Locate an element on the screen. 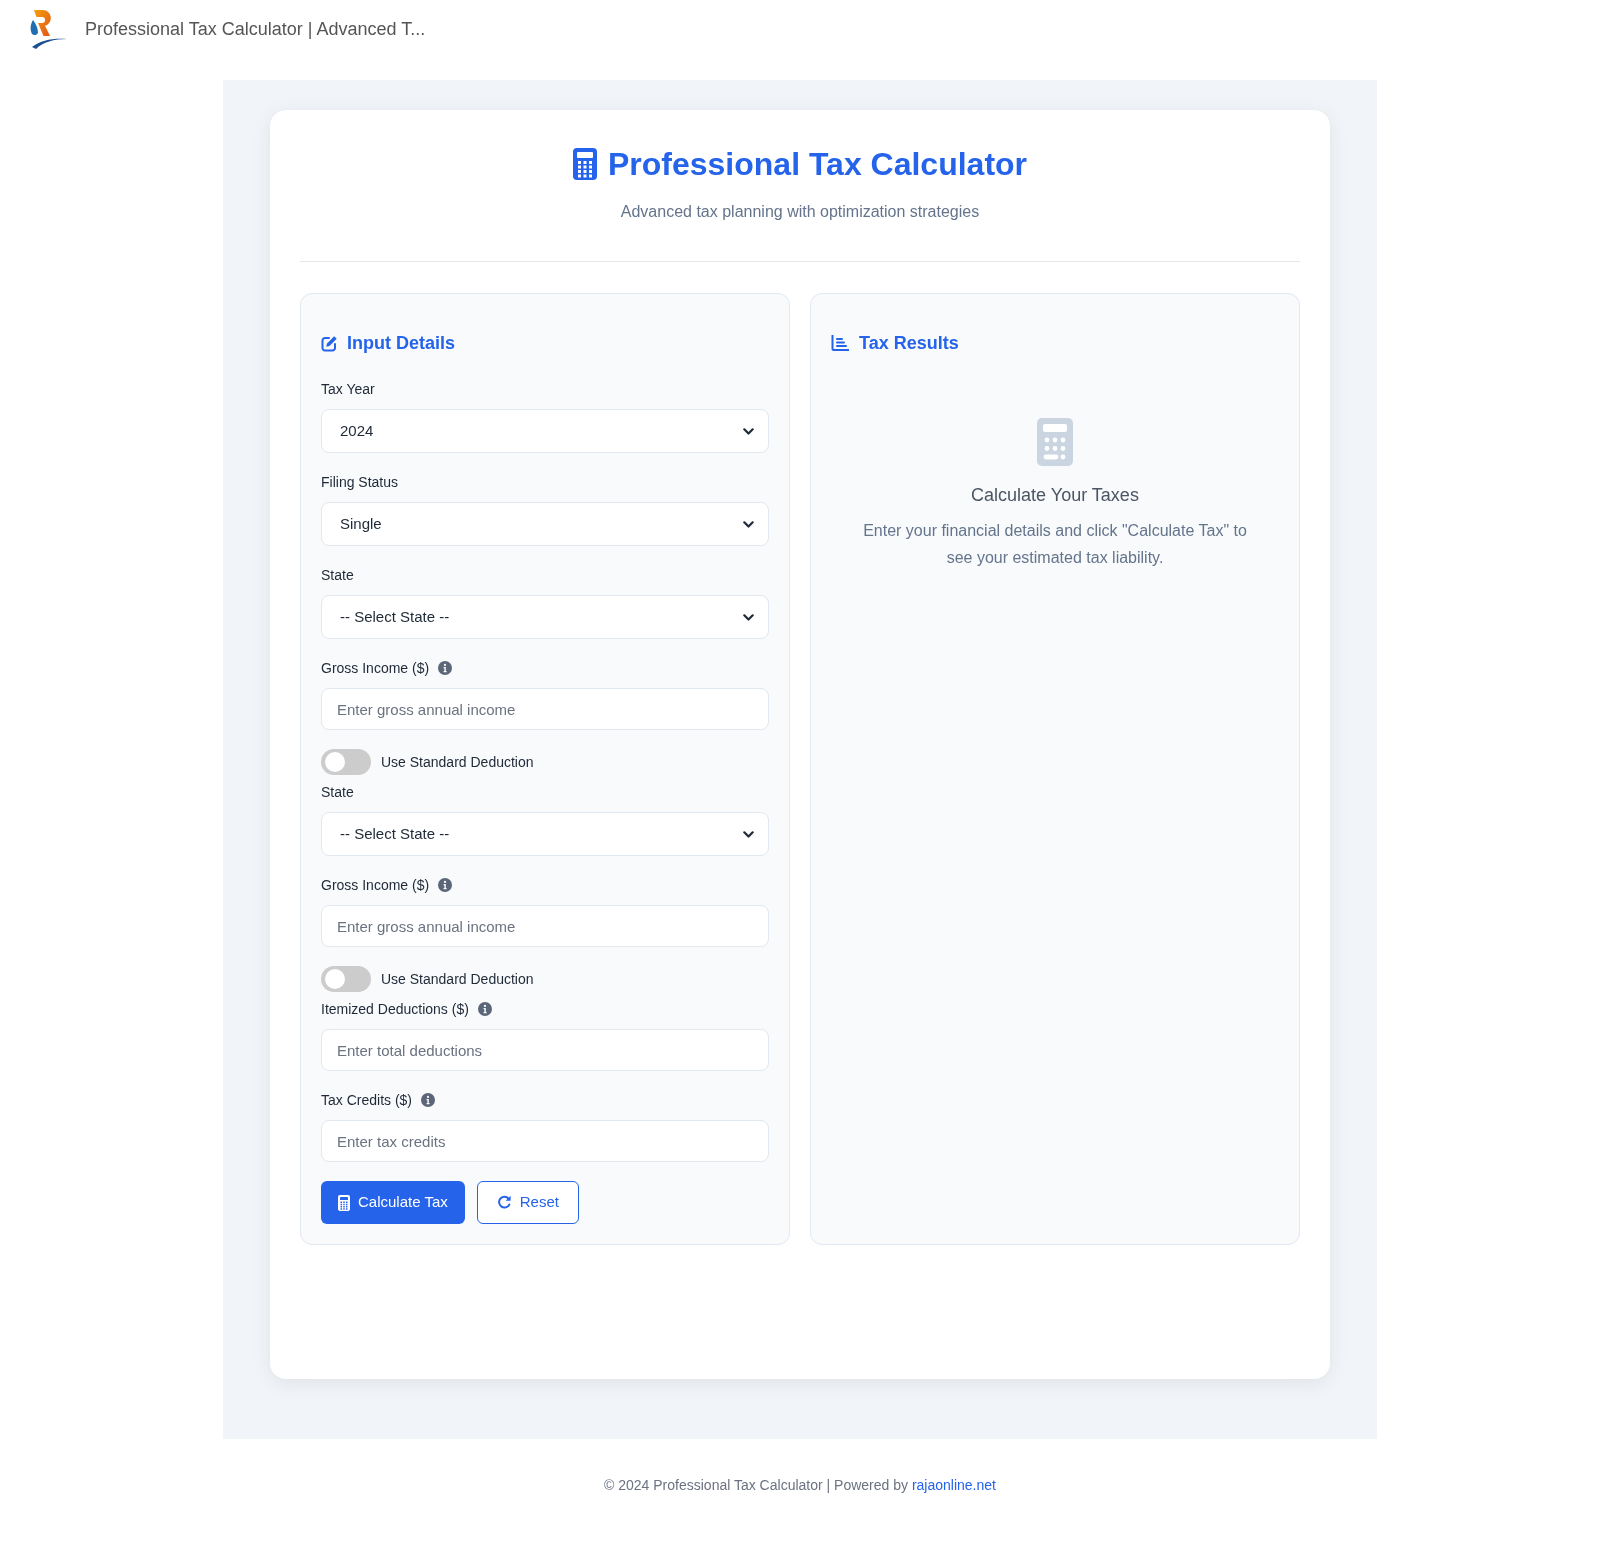 The width and height of the screenshot is (1600, 1566). footer-link: rajaonline.net is located at coordinates (953, 1485).